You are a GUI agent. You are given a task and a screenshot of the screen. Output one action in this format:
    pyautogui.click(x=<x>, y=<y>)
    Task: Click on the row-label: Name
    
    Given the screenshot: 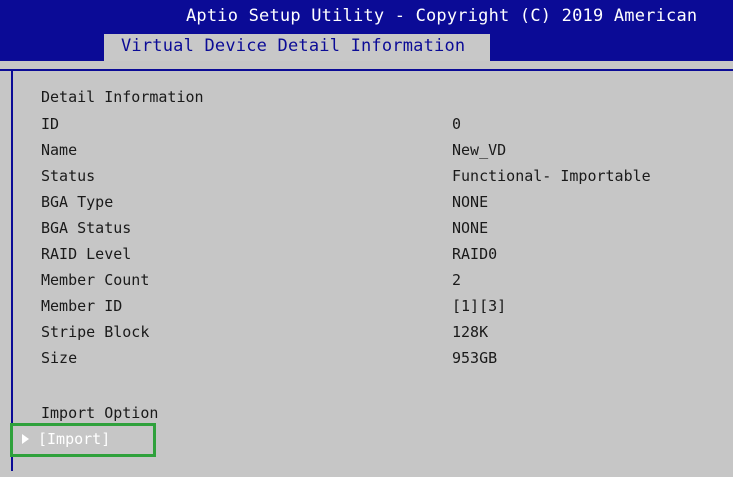 What is the action you would take?
    pyautogui.click(x=59, y=150)
    